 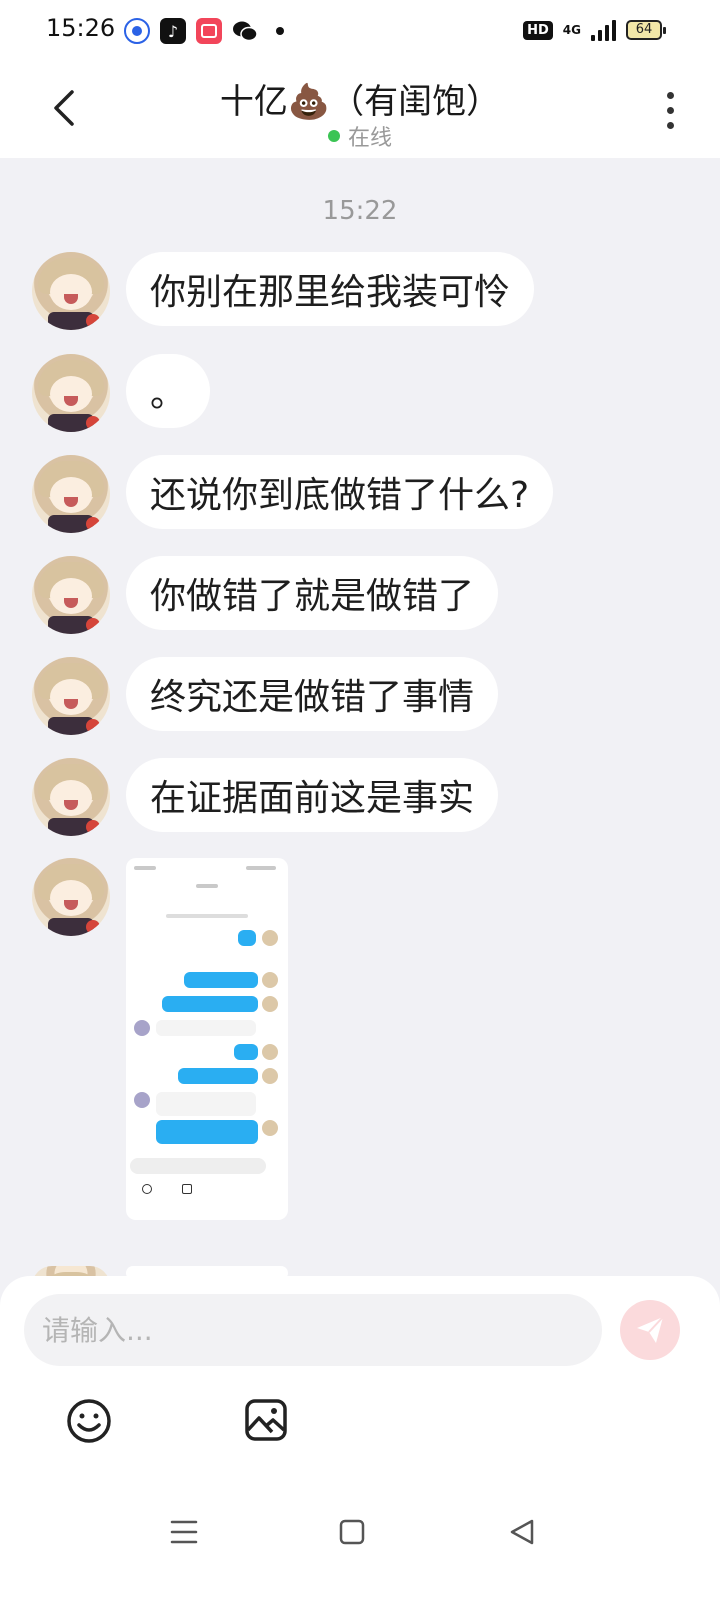 What do you see at coordinates (137, 31) in the screenshot?
I see `baidu-icon` at bounding box center [137, 31].